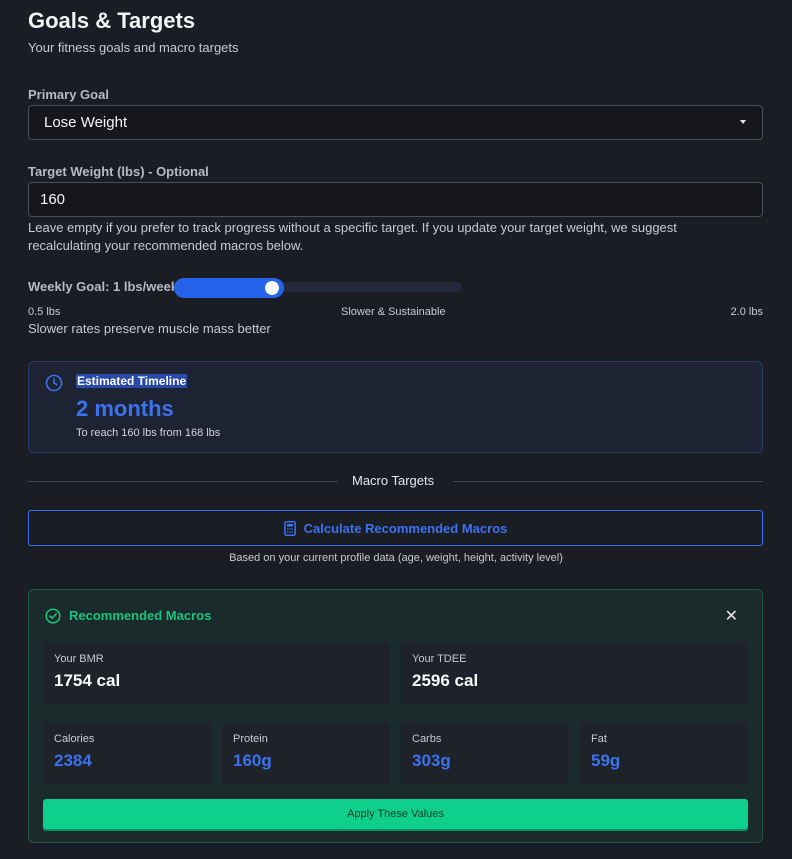 The width and height of the screenshot is (792, 859). I want to click on recommended-macros-title: Recommended Macros, so click(140, 615).